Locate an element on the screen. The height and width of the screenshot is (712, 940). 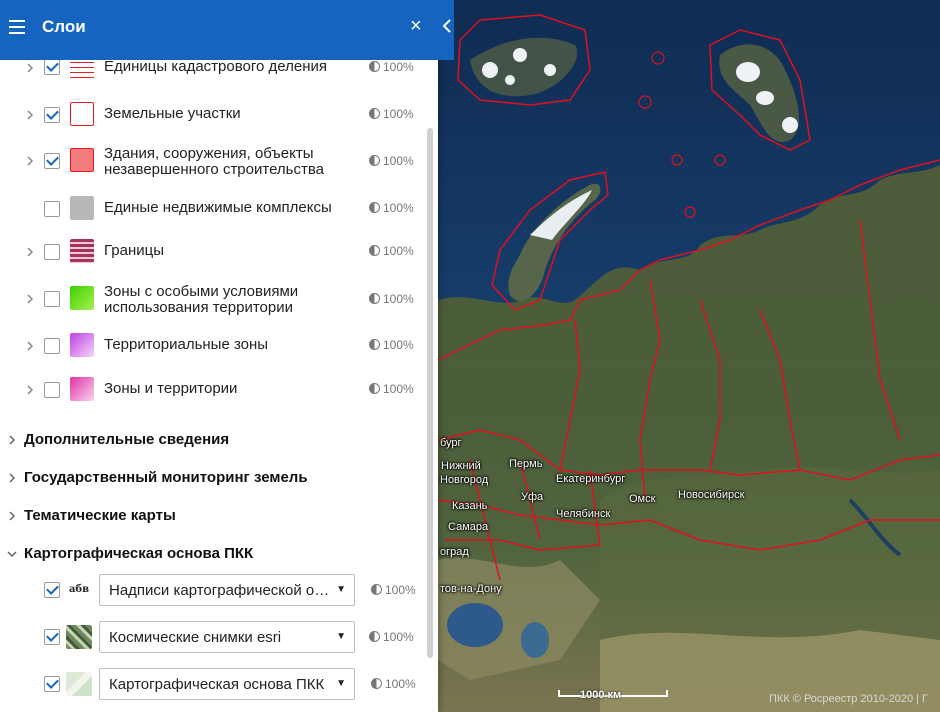
city-label: Омск is located at coordinates (642, 499).